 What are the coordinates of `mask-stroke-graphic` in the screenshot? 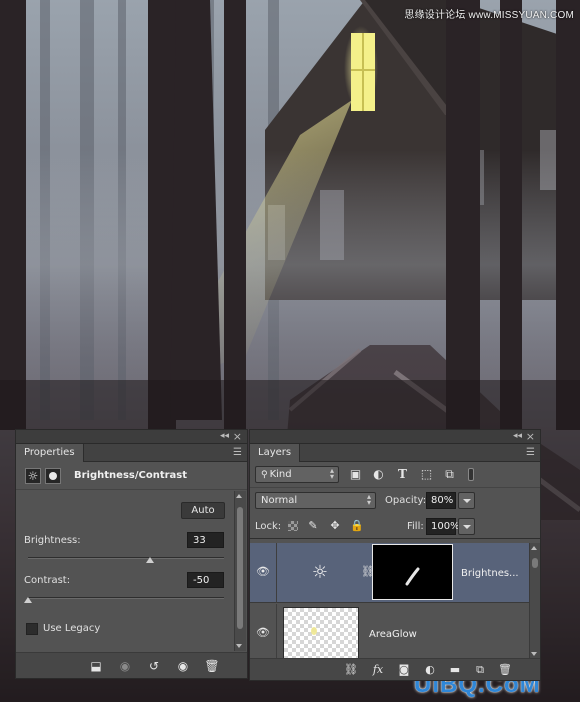 It's located at (412, 576).